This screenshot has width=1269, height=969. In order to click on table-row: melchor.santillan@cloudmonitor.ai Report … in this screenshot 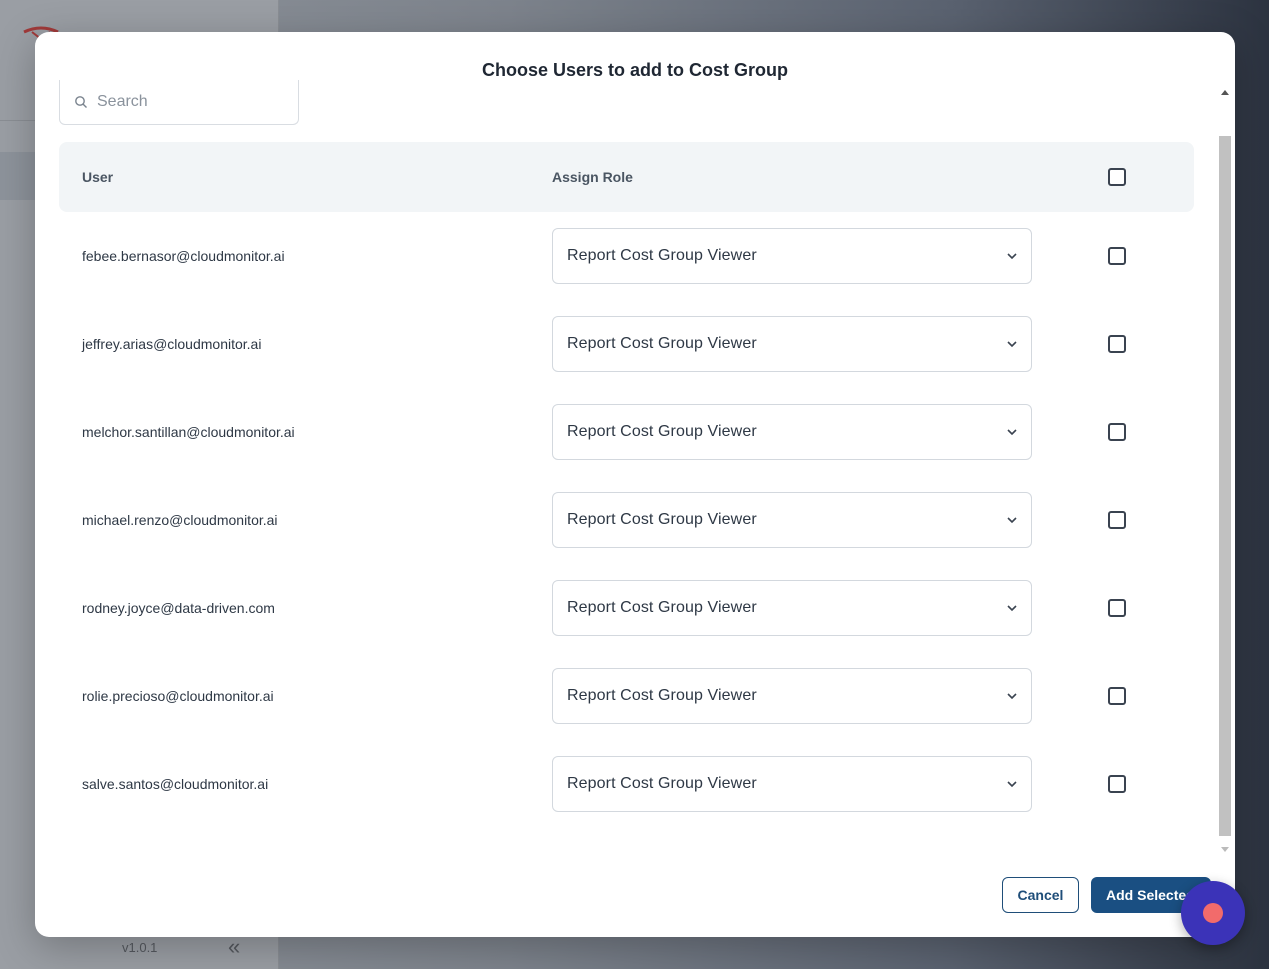, I will do `click(626, 432)`.